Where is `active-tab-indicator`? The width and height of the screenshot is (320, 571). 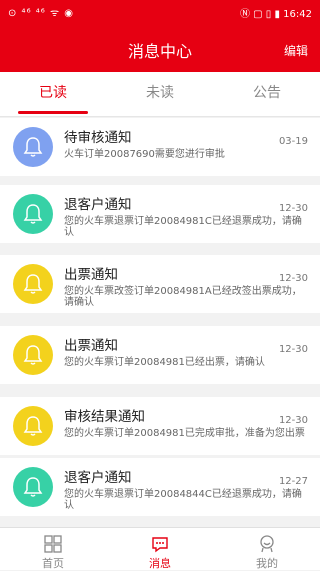 active-tab-indicator is located at coordinates (53, 112).